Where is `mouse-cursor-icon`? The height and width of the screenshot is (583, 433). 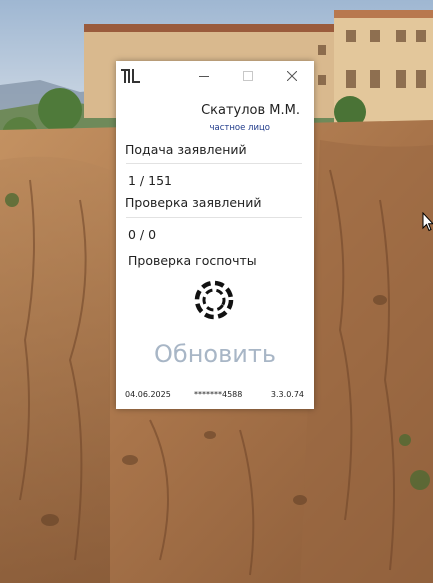 mouse-cursor-icon is located at coordinates (427, 222).